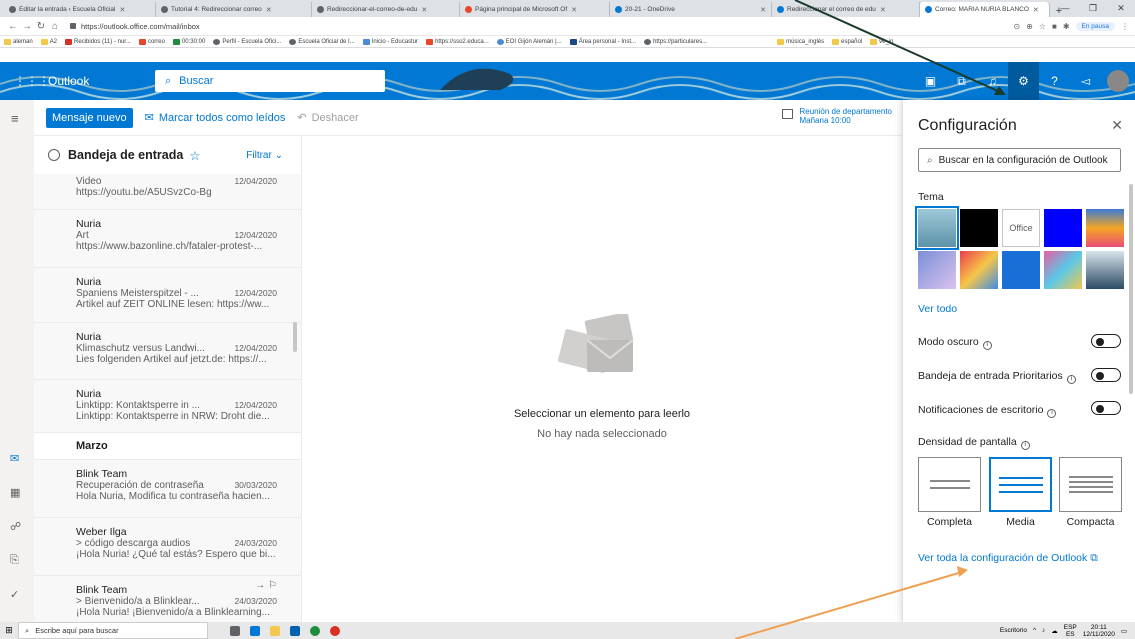  What do you see at coordinates (14, 458) in the screenshot?
I see `mail-icon: ✉` at bounding box center [14, 458].